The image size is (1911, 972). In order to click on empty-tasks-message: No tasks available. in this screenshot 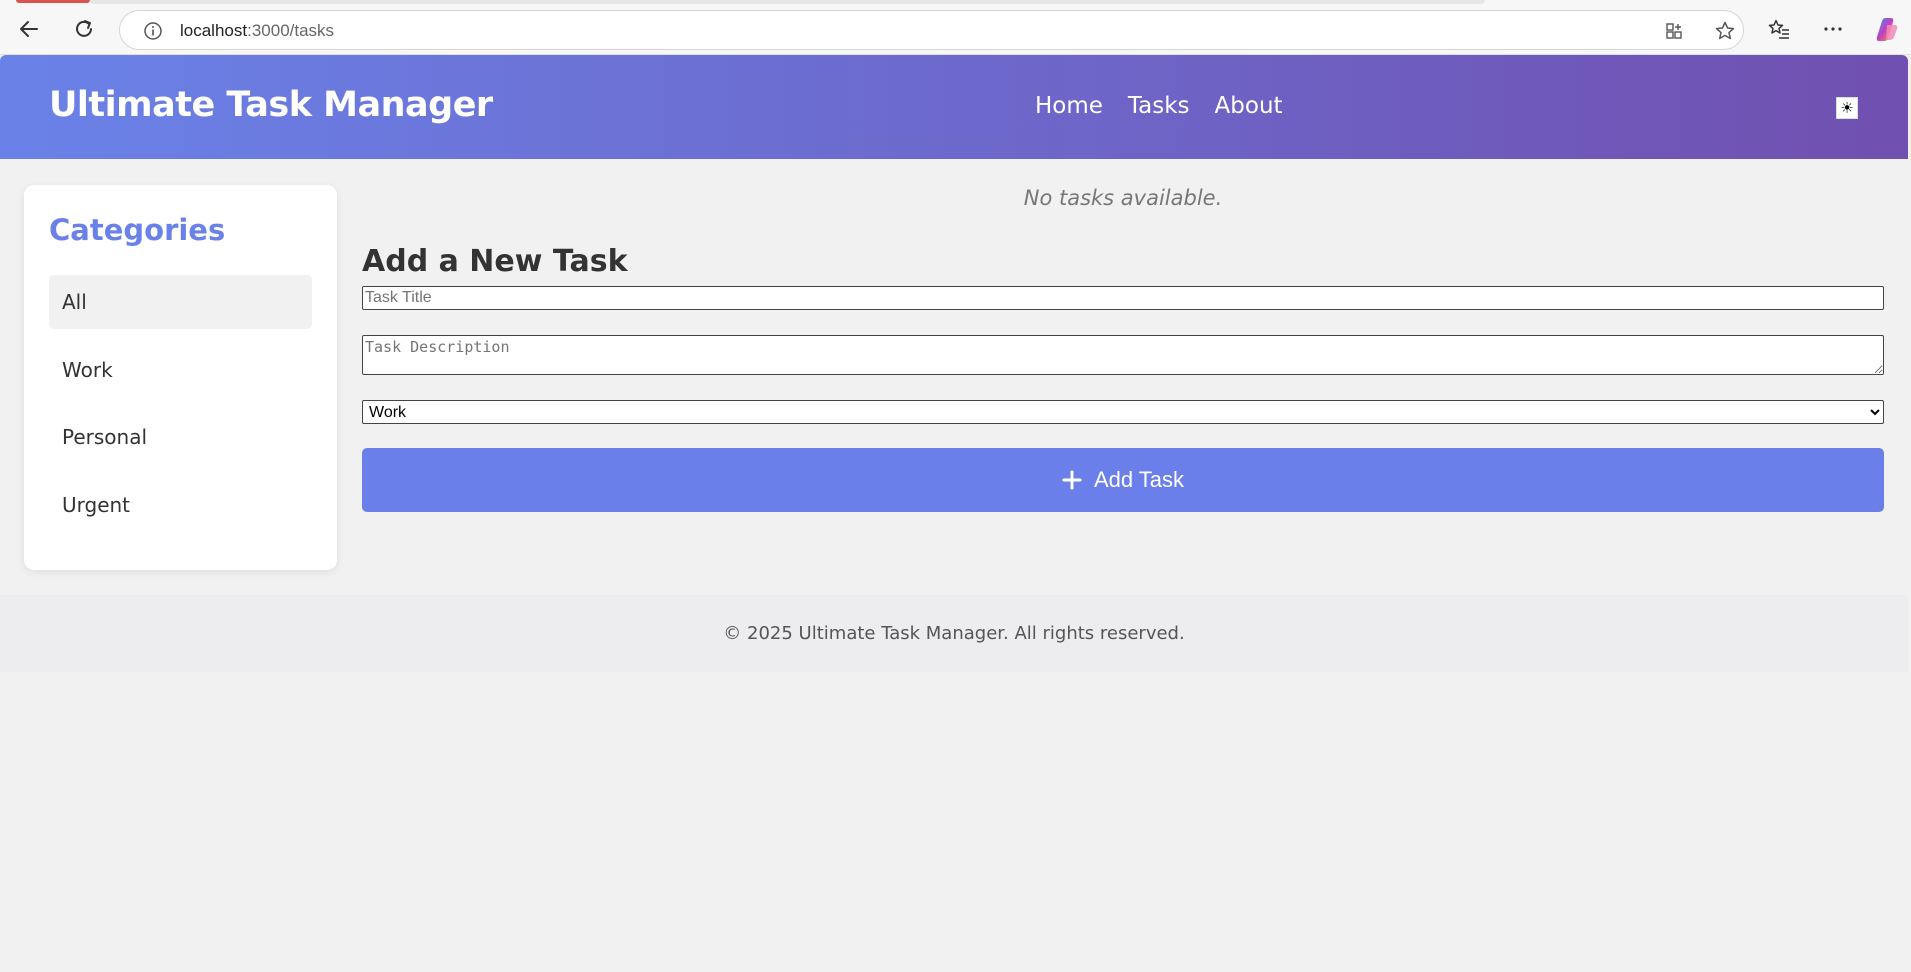, I will do `click(1123, 198)`.